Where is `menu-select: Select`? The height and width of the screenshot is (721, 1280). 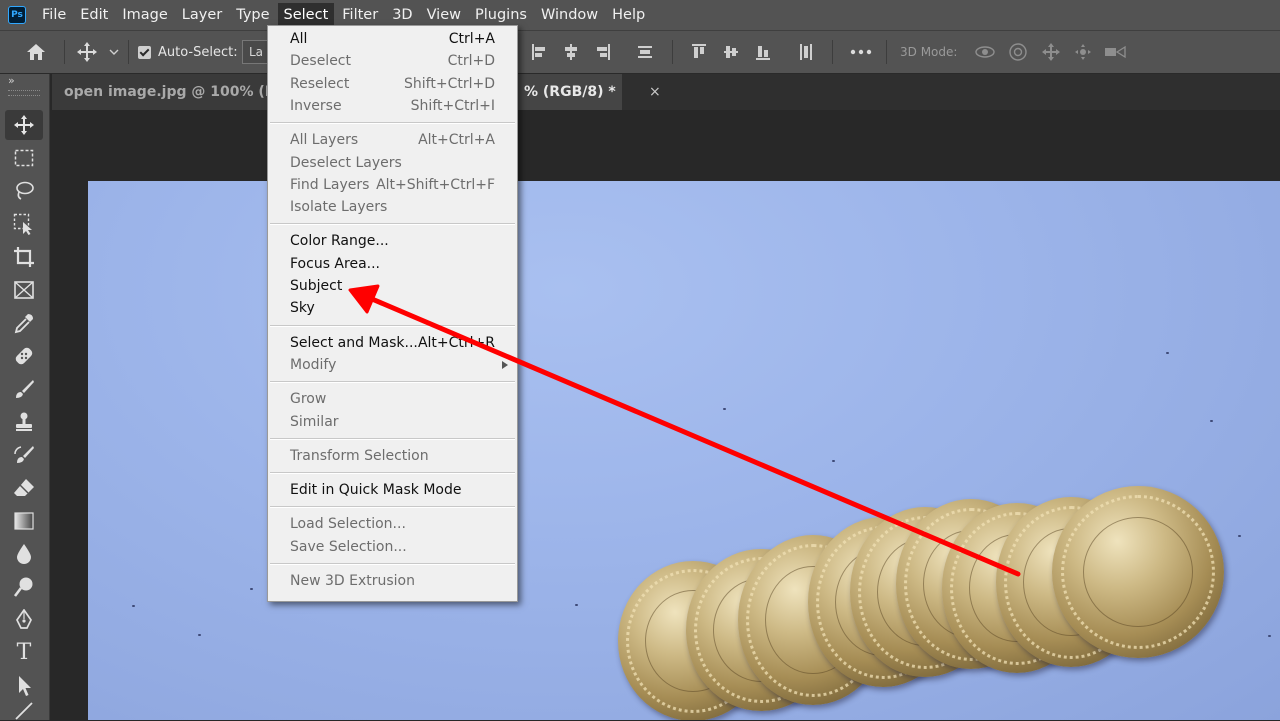
menu-select: Select is located at coordinates (306, 15).